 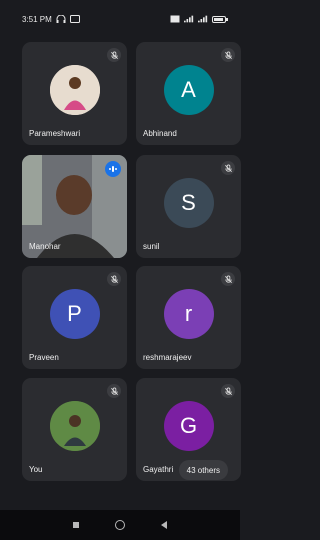 I want to click on participant-name: sunil, so click(x=151, y=246).